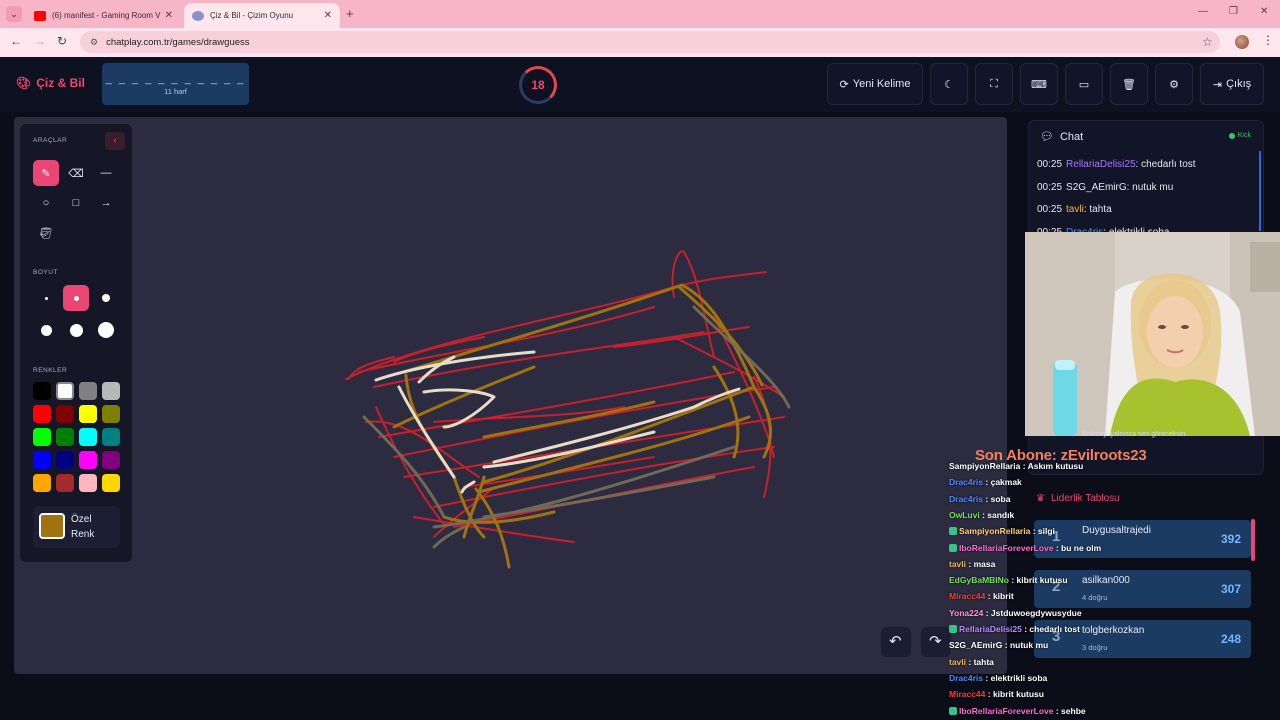 The width and height of the screenshot is (1280, 720). What do you see at coordinates (1096, 187) in the screenshot?
I see `chat-user: S2G_AEmirG` at bounding box center [1096, 187].